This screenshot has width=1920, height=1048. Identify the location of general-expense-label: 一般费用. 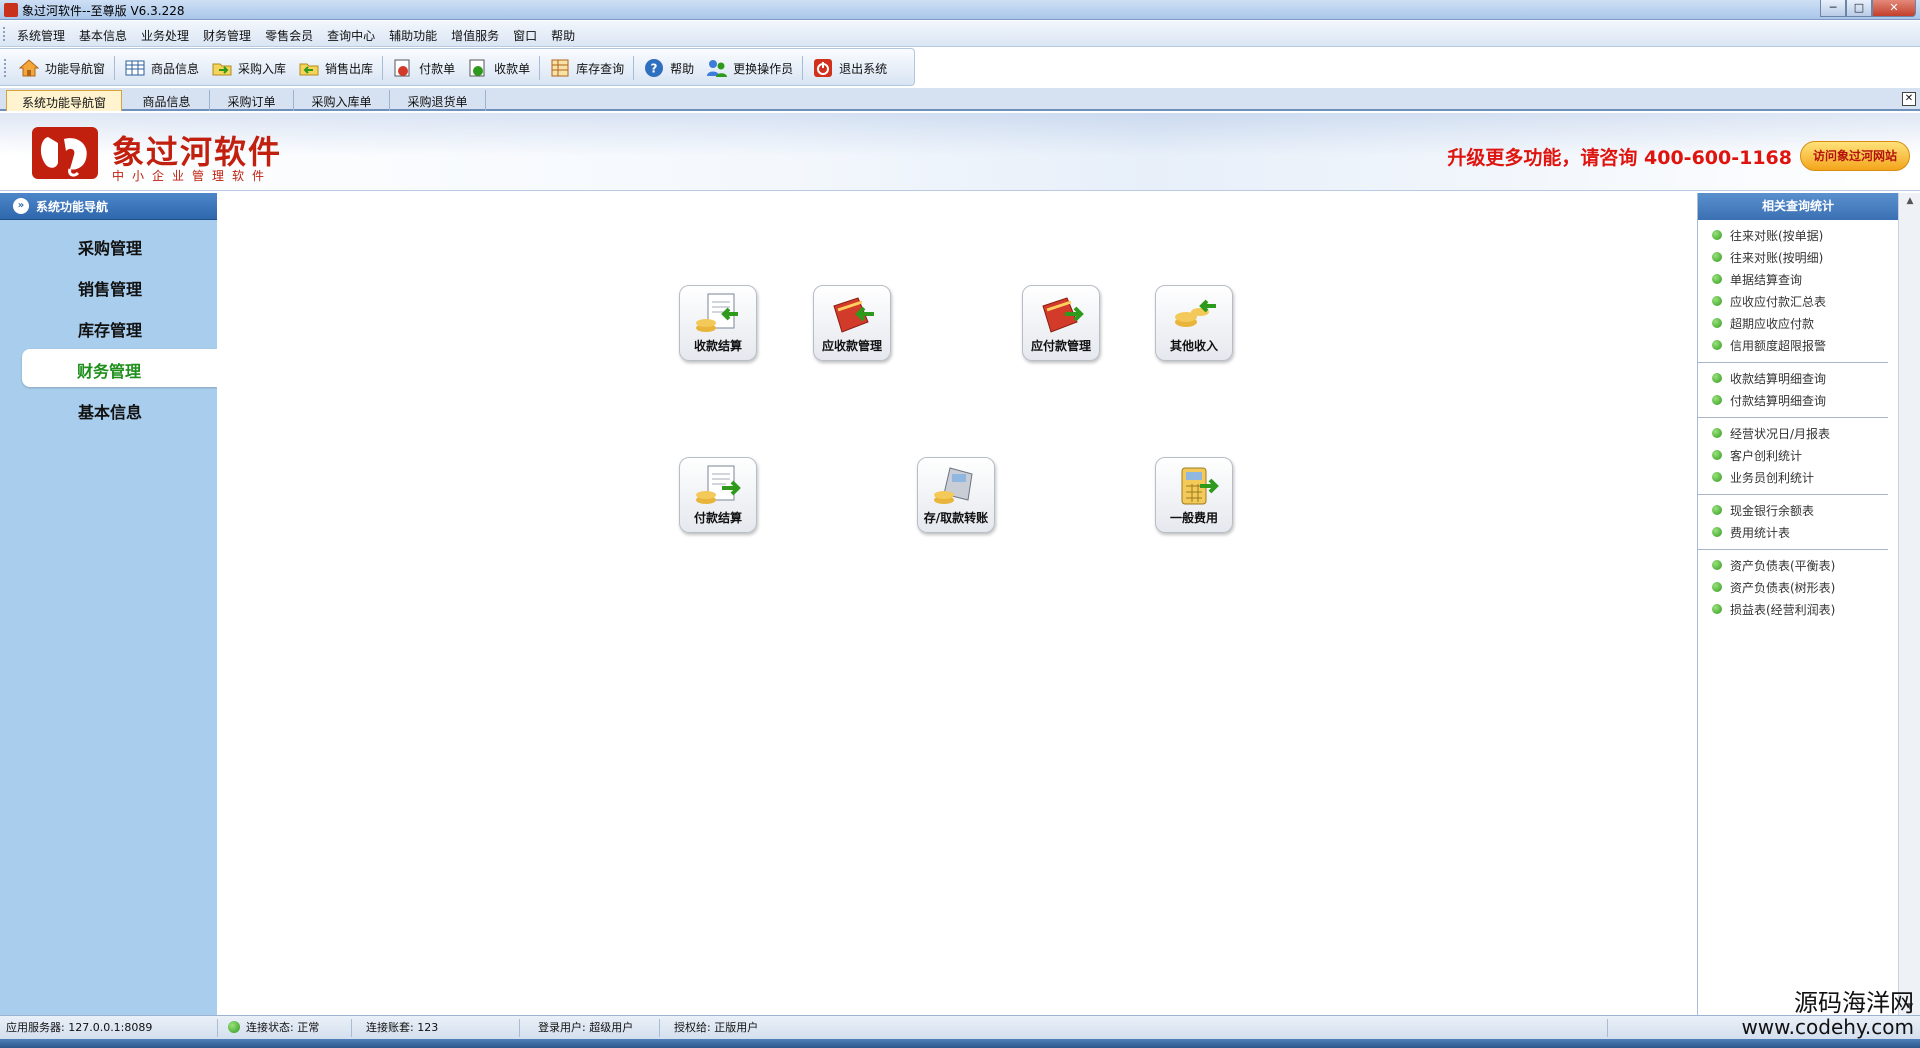
(1193, 518).